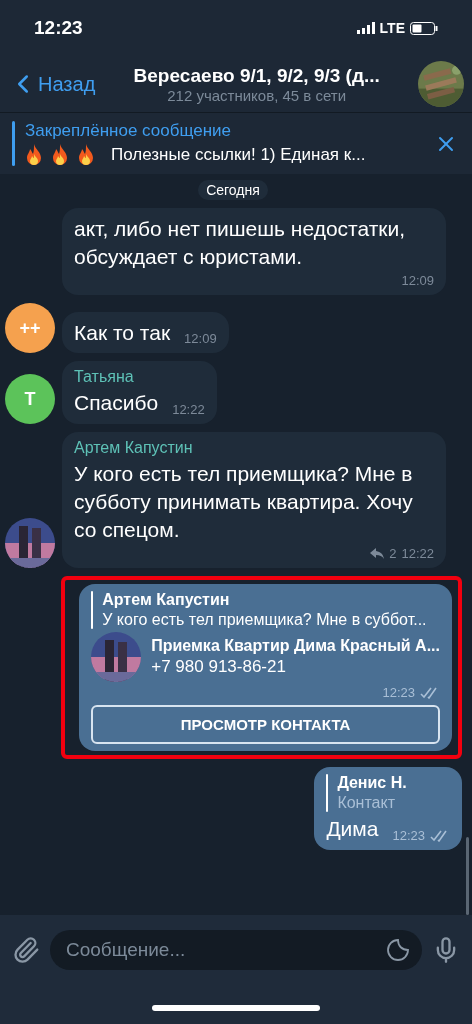 The image size is (472, 1024). I want to click on view-contact-button: ПРОСМОТР КОНТАКТА, so click(265, 725).